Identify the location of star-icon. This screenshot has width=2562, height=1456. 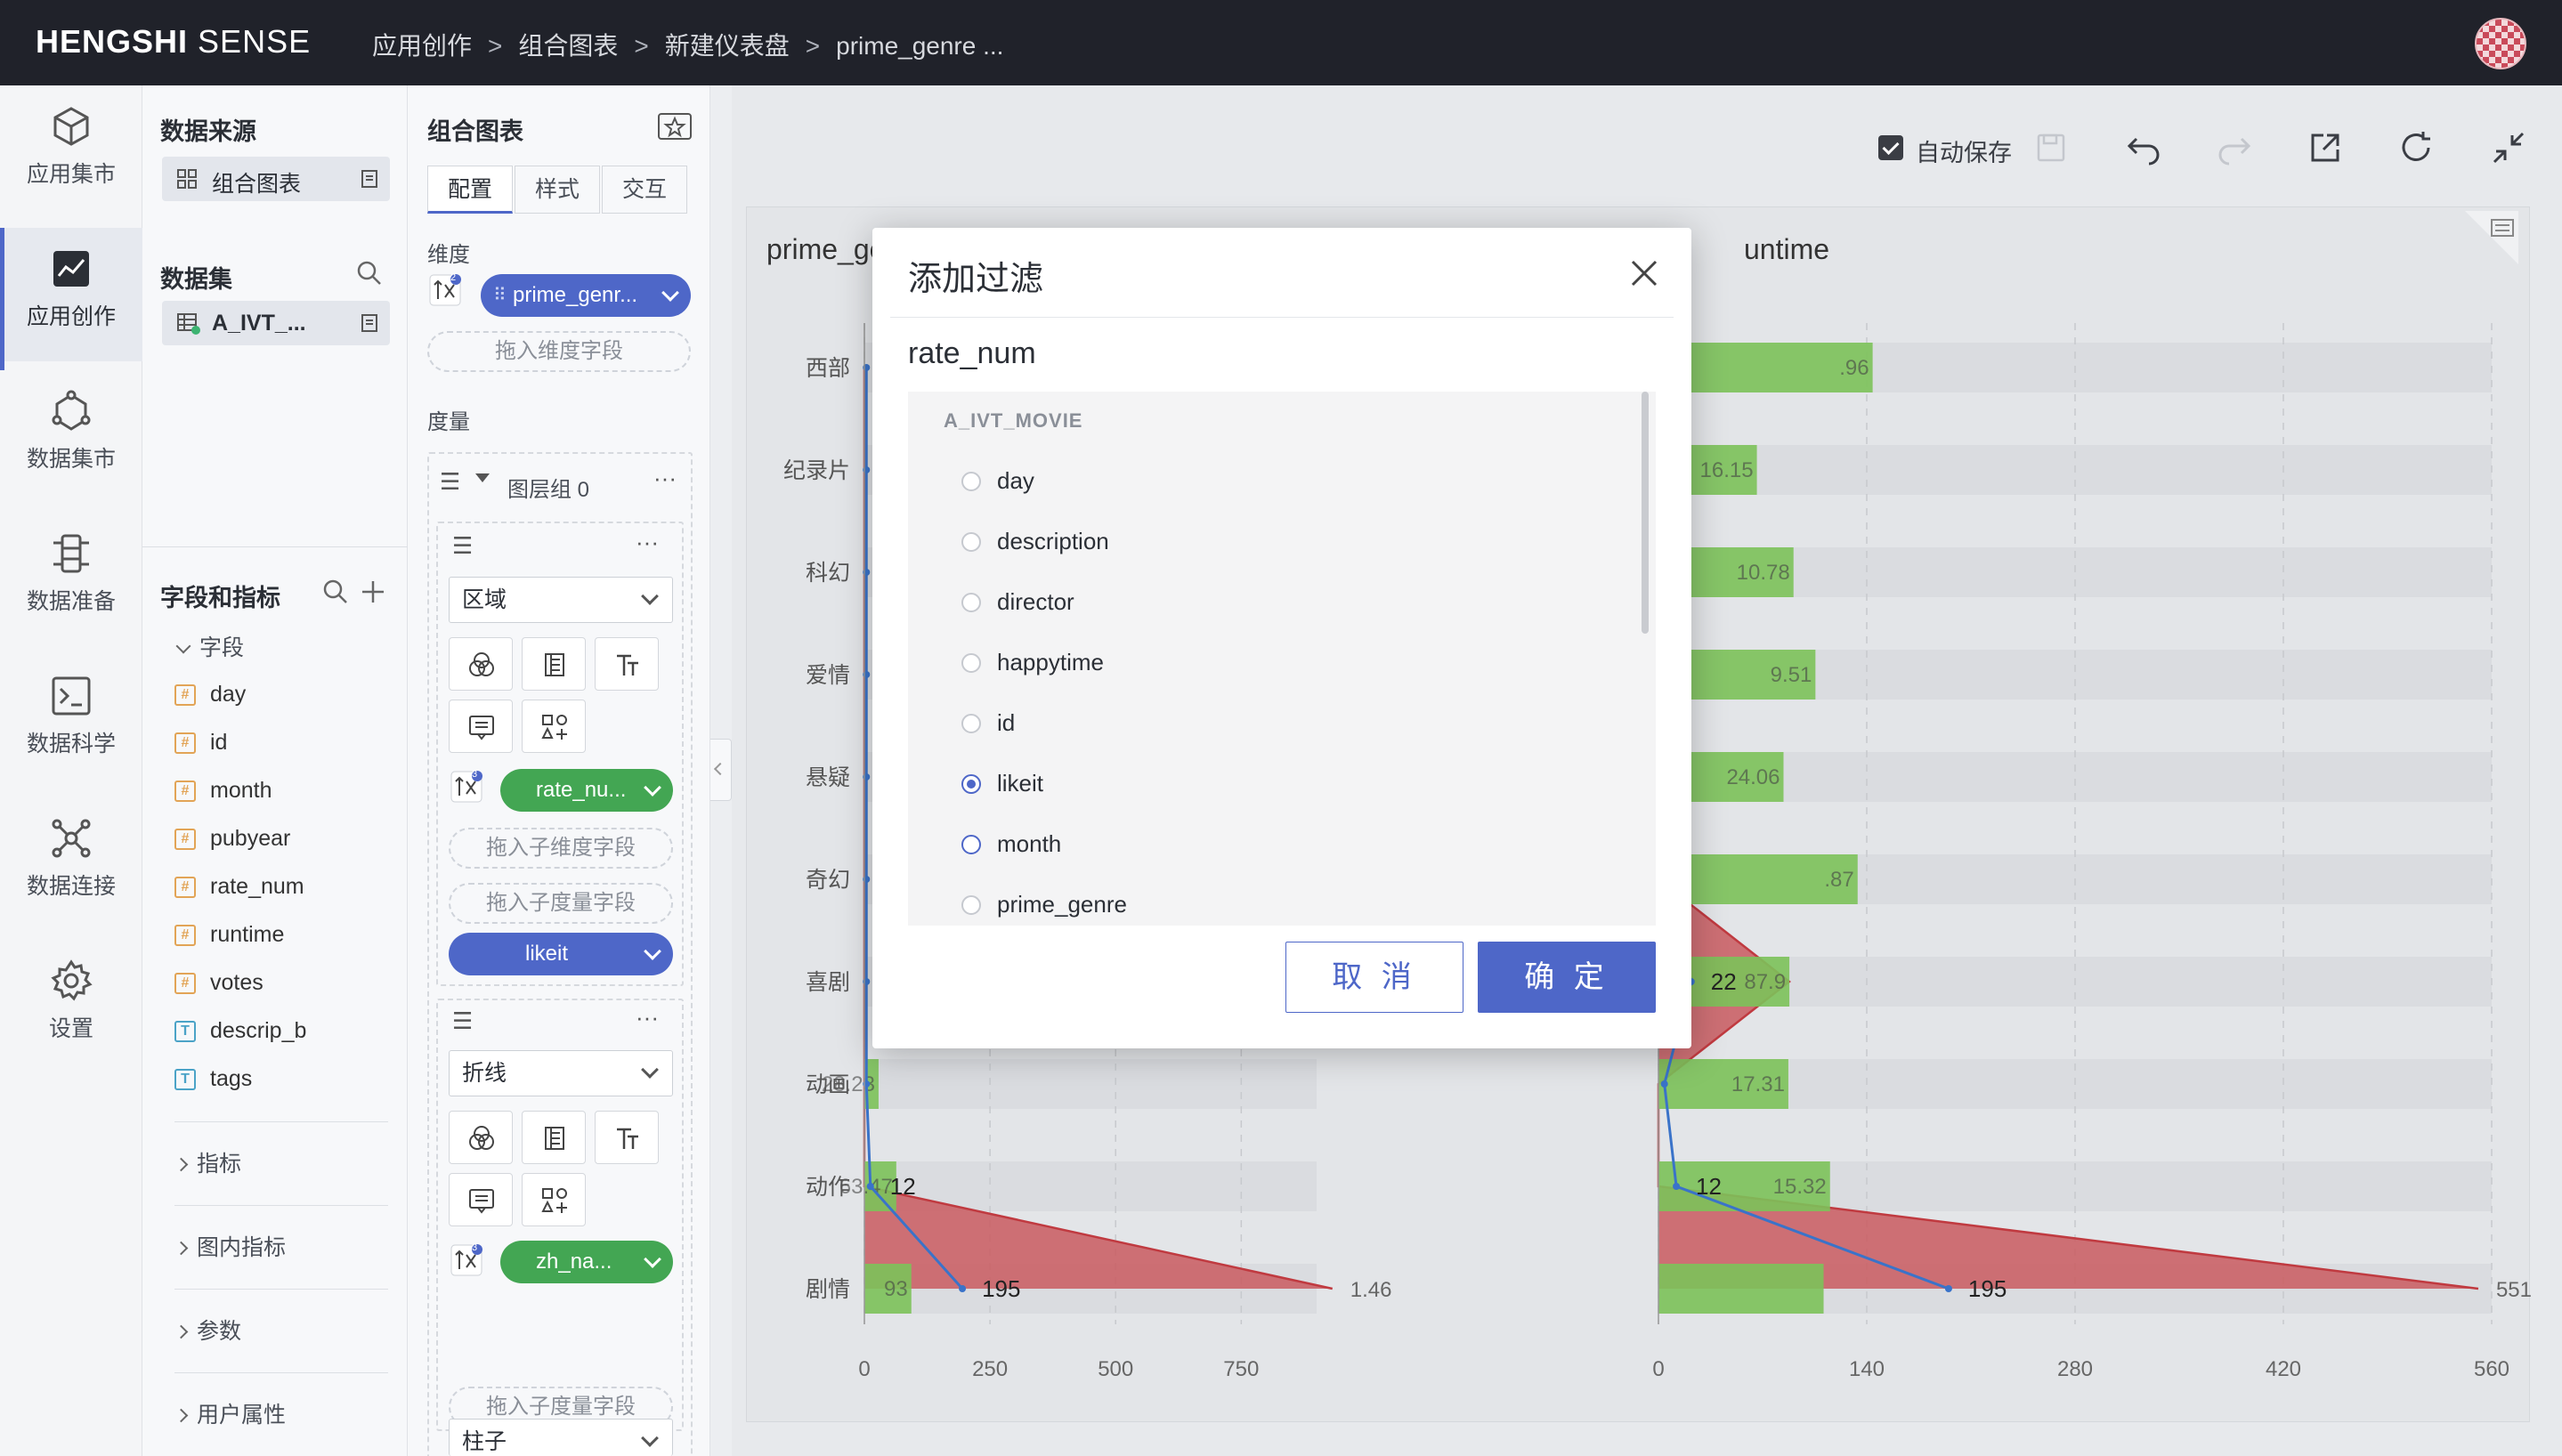
(675, 126).